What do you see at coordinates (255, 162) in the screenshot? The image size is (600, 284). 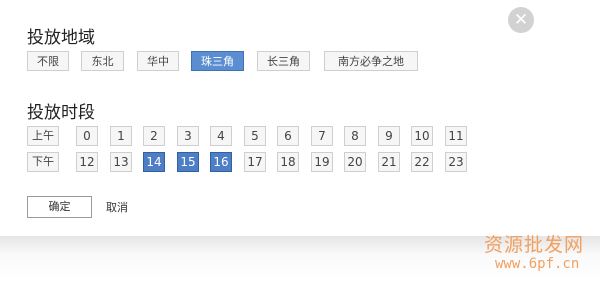 I see `hour-cell-17: 17` at bounding box center [255, 162].